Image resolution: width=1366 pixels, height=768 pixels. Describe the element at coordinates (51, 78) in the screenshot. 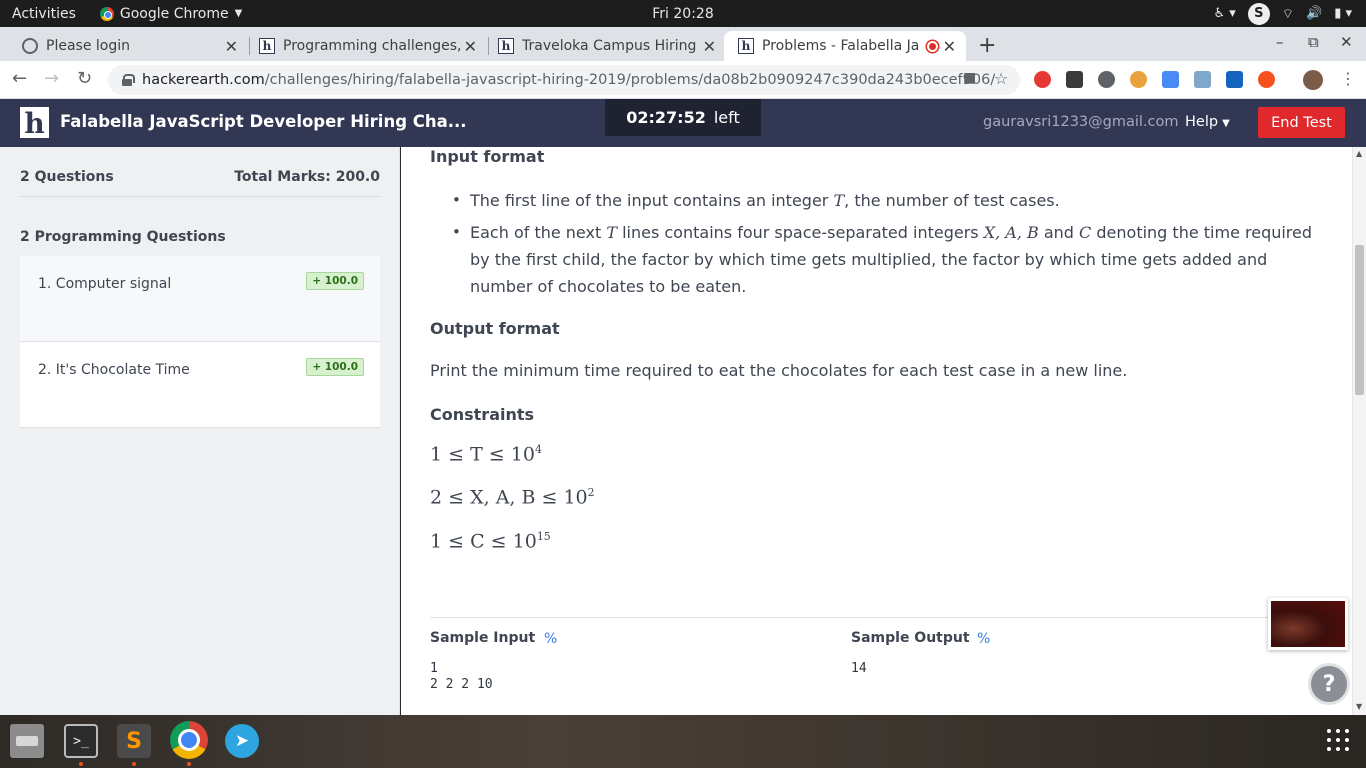

I see `forward-icon: →` at that location.